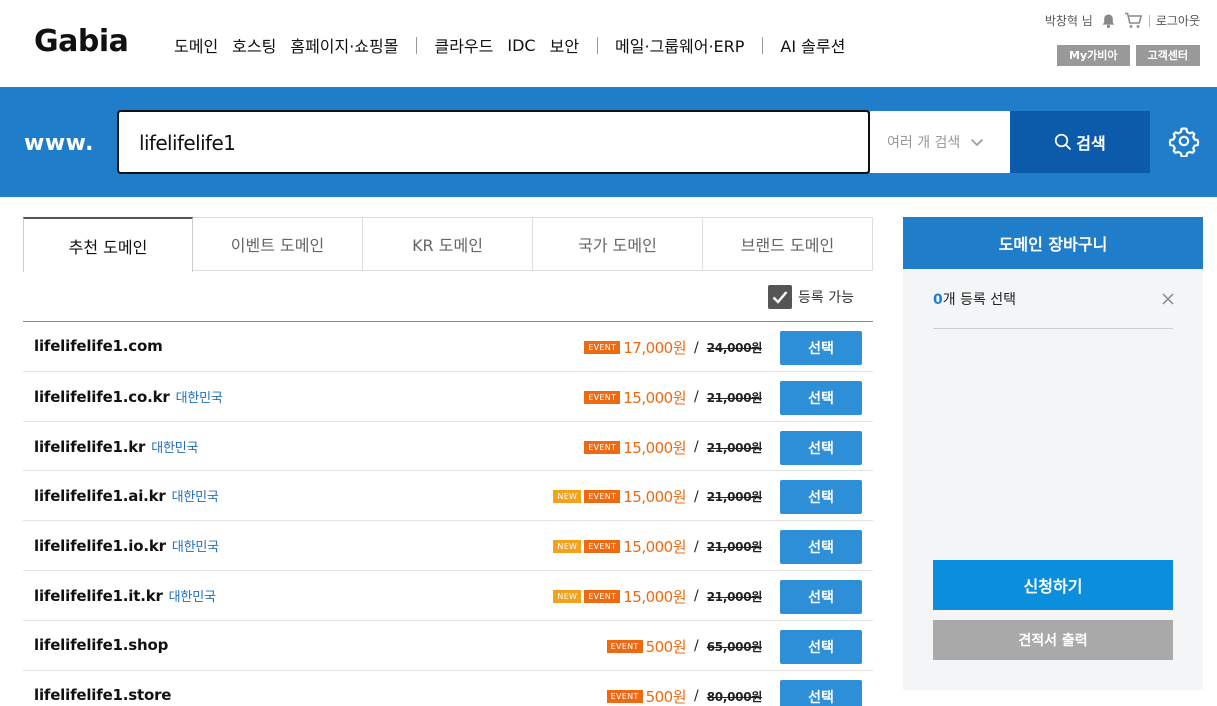 This screenshot has width=1217, height=706. What do you see at coordinates (1184, 141) in the screenshot?
I see `gear-icon` at bounding box center [1184, 141].